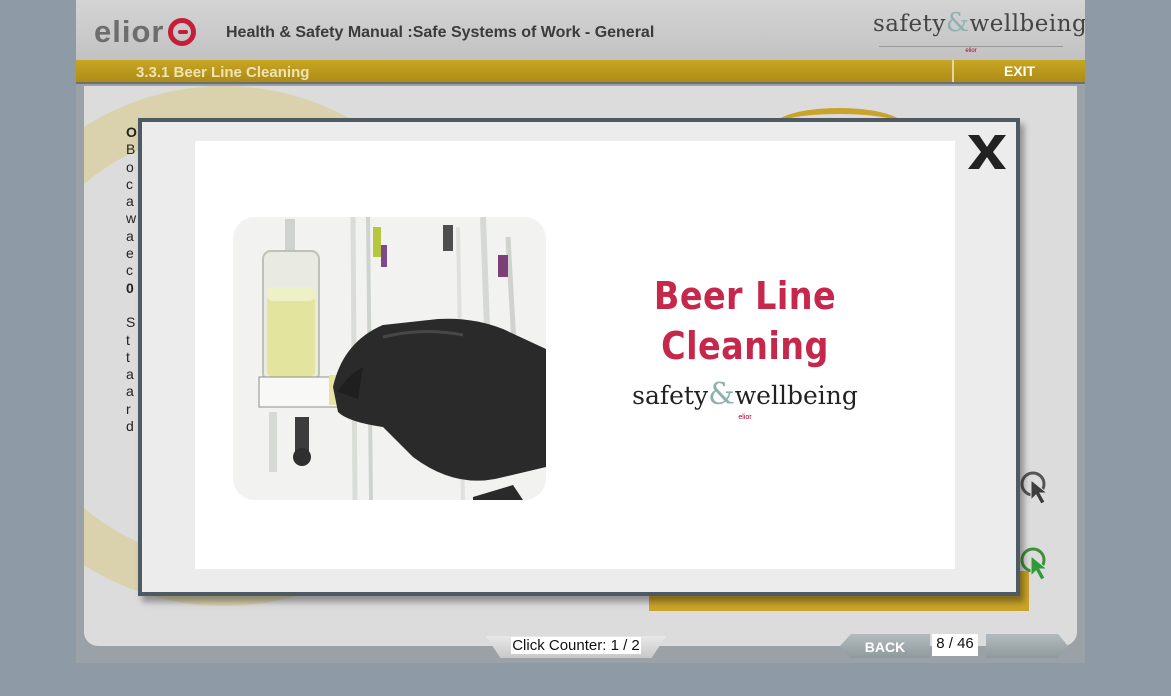  Describe the element at coordinates (1036, 566) in the screenshot. I see `cursor-click-green-icon` at that location.